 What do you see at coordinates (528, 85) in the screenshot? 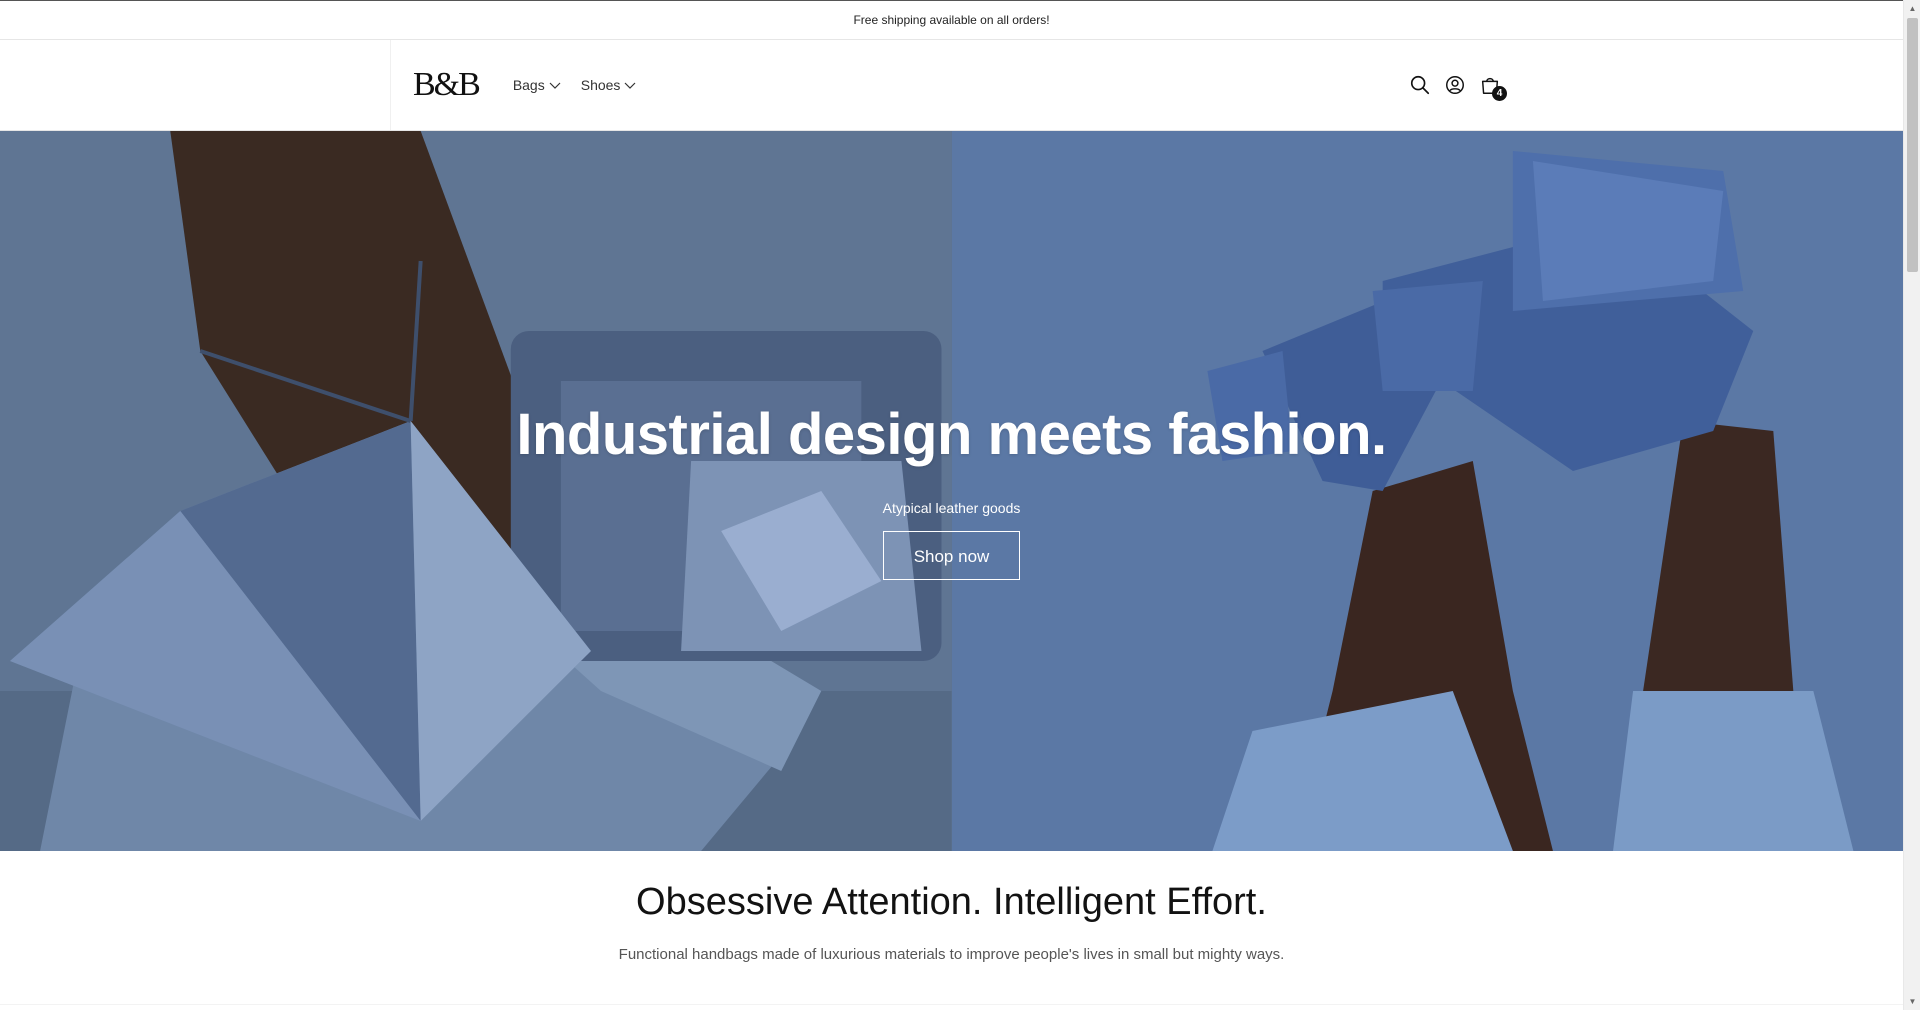
I see `nav-label-bags: Bags` at bounding box center [528, 85].